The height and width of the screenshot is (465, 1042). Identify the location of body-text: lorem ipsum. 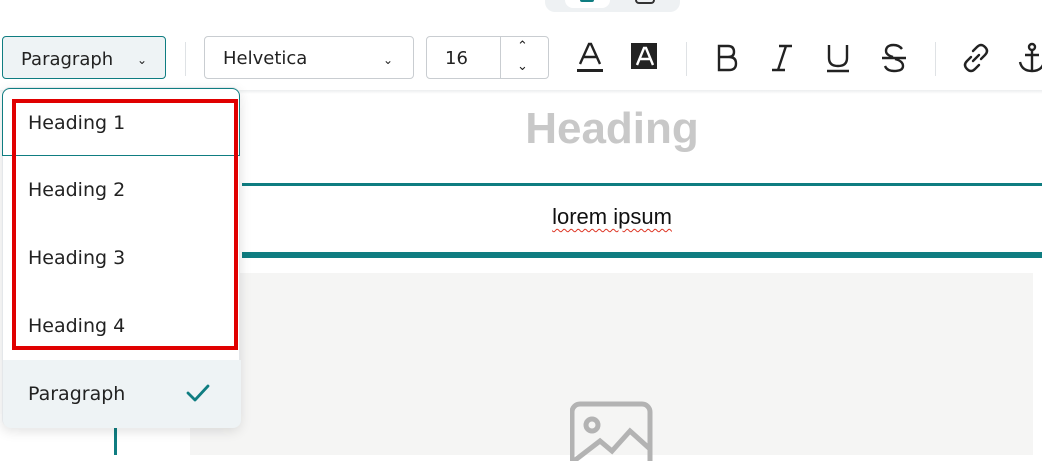
(612, 216).